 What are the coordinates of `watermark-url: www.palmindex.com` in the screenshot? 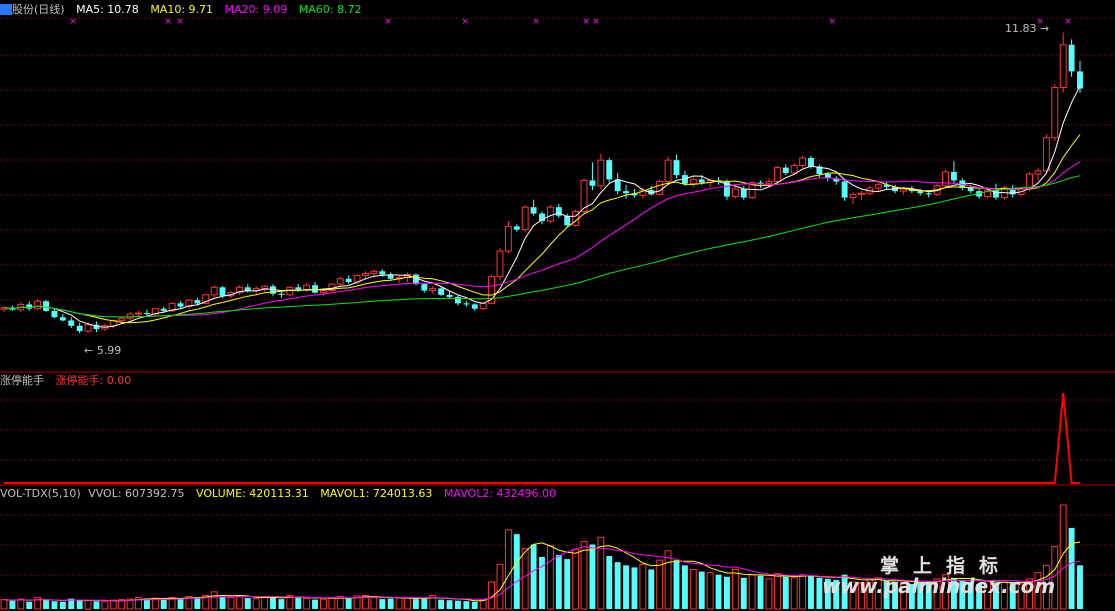 It's located at (939, 586).